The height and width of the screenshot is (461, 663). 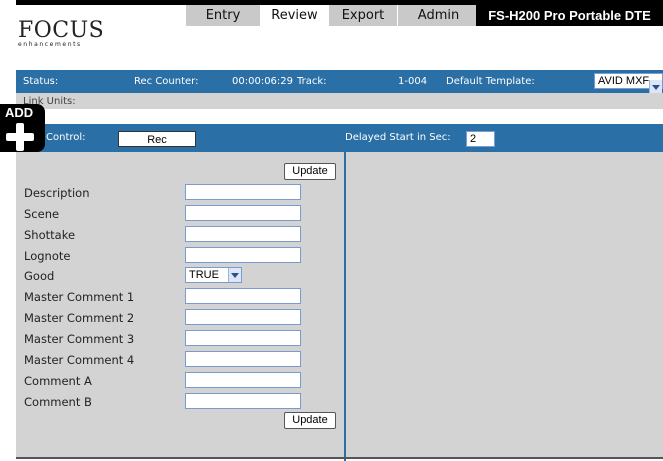 I want to click on master-comment-4-input, so click(x=243, y=359).